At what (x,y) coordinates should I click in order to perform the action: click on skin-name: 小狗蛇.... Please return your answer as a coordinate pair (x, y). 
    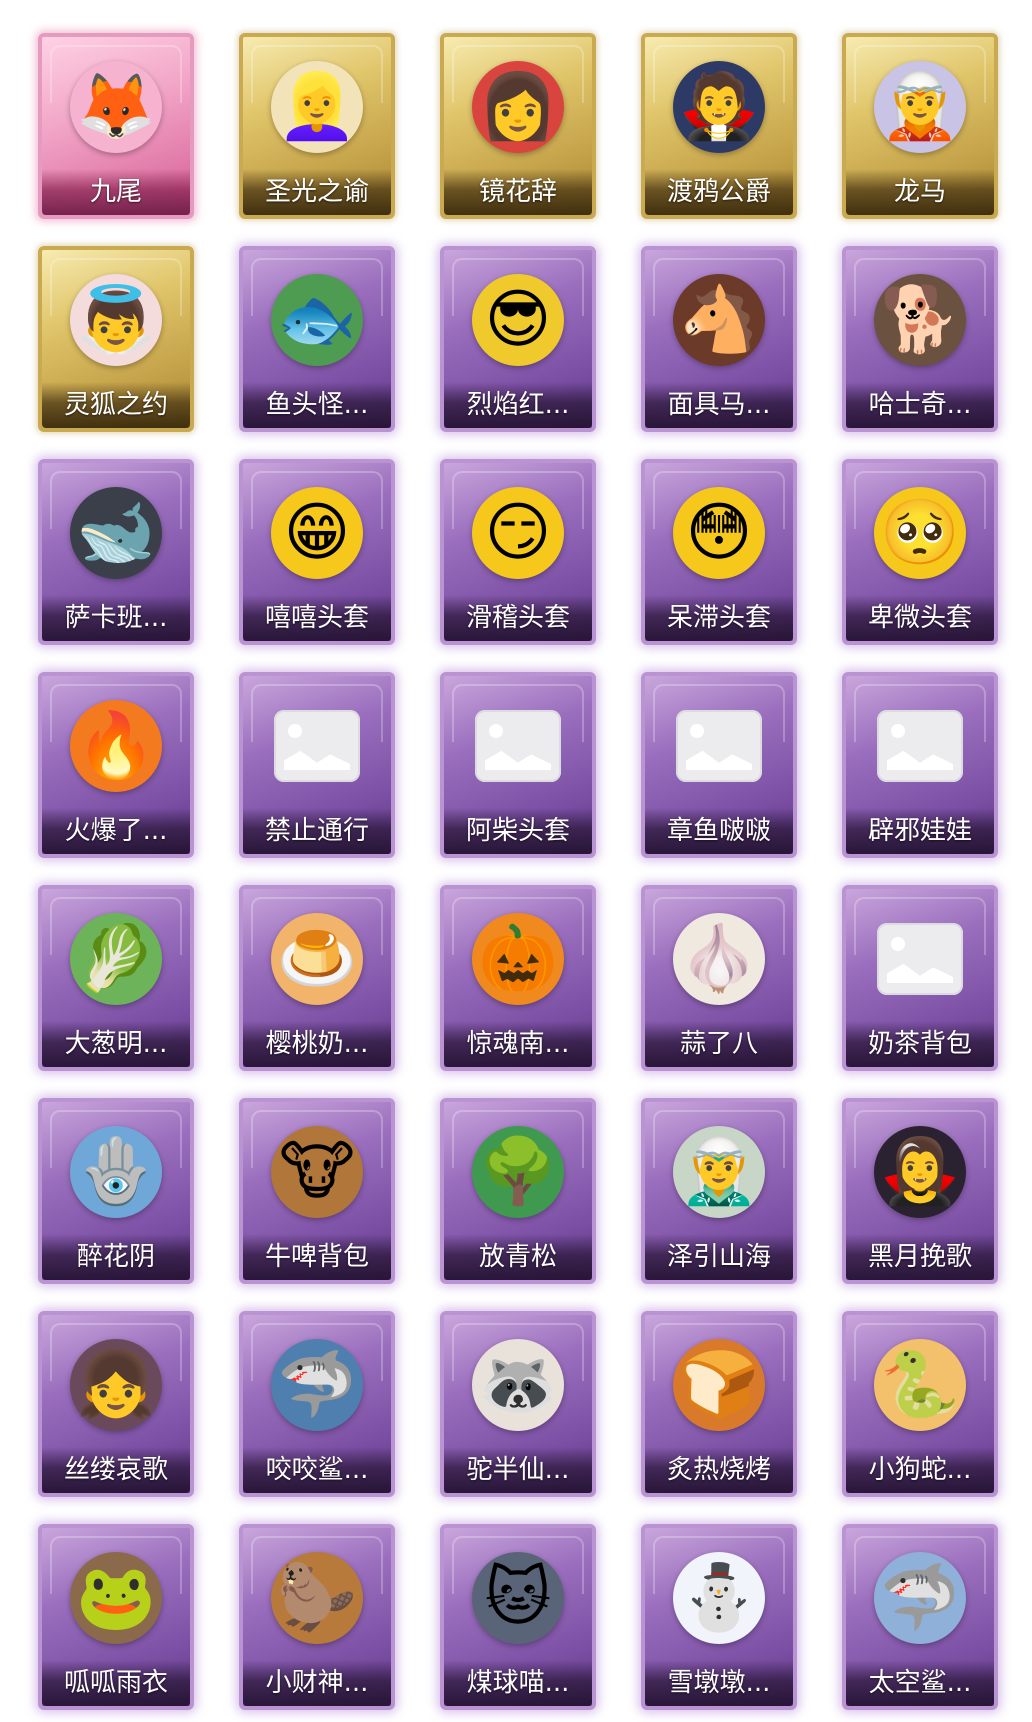
    Looking at the image, I should click on (920, 1470).